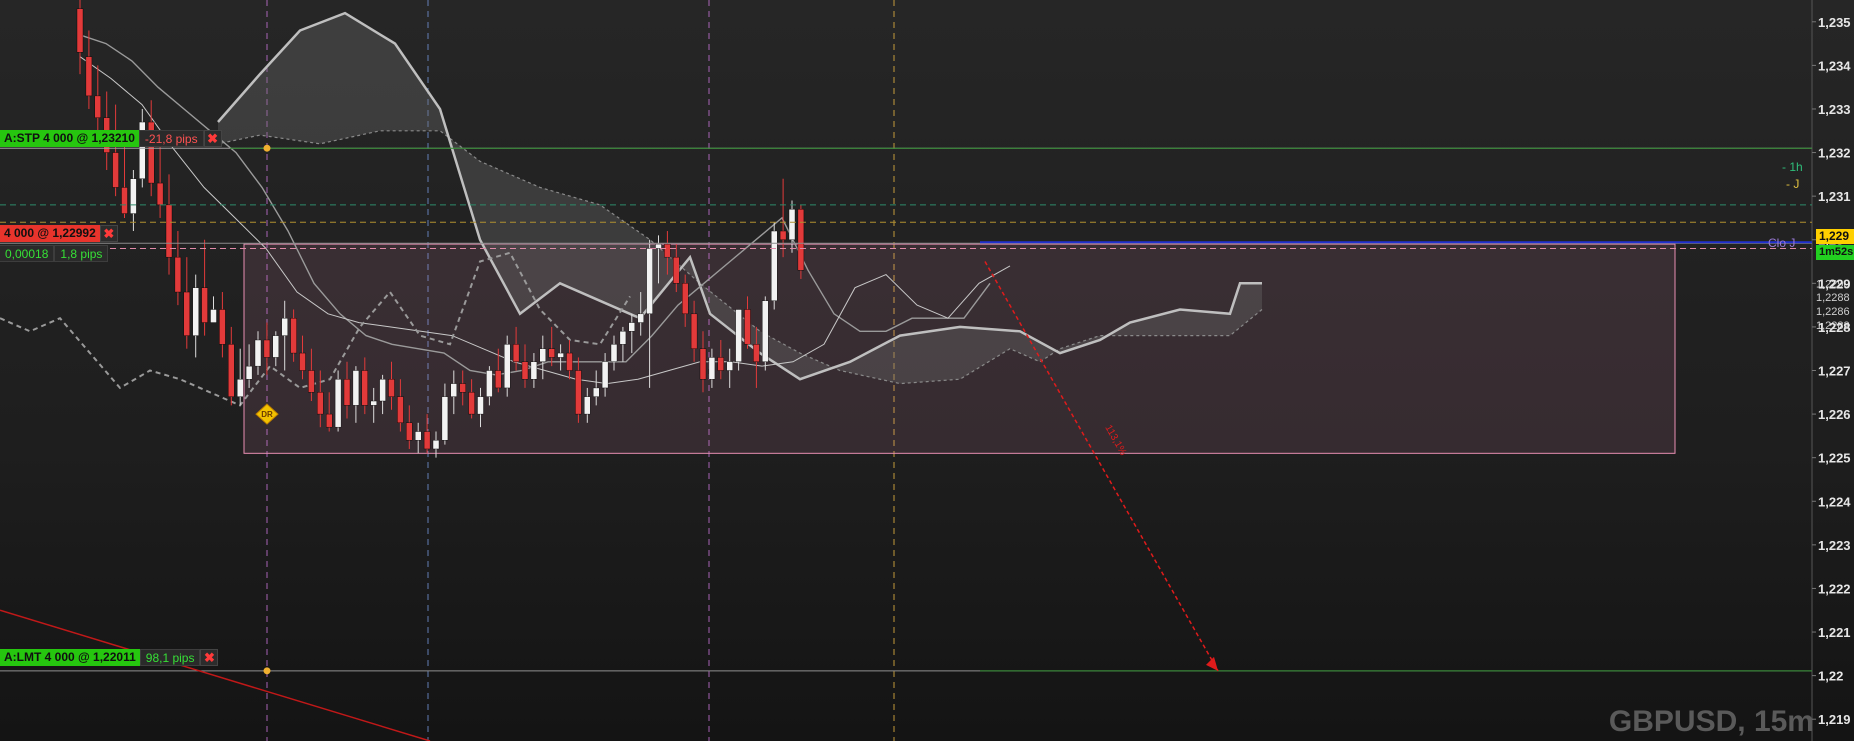  What do you see at coordinates (212, 138) in the screenshot?
I see `stop-order-close-icon: ✖` at bounding box center [212, 138].